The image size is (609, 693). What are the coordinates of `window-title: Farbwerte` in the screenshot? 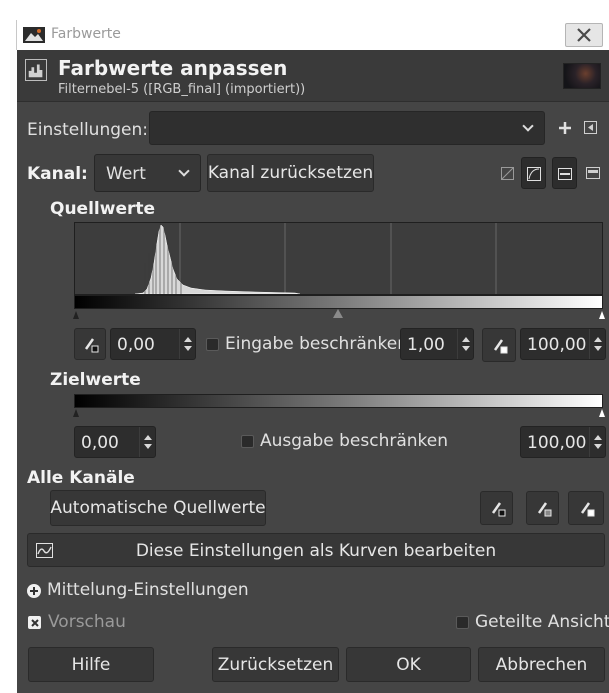 It's located at (86, 34).